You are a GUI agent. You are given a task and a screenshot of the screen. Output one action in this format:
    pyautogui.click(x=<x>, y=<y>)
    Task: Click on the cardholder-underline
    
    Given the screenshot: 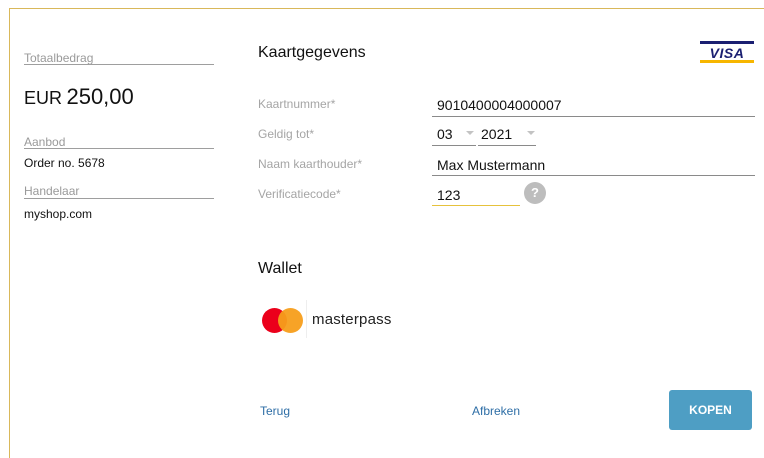 What is the action you would take?
    pyautogui.click(x=593, y=175)
    